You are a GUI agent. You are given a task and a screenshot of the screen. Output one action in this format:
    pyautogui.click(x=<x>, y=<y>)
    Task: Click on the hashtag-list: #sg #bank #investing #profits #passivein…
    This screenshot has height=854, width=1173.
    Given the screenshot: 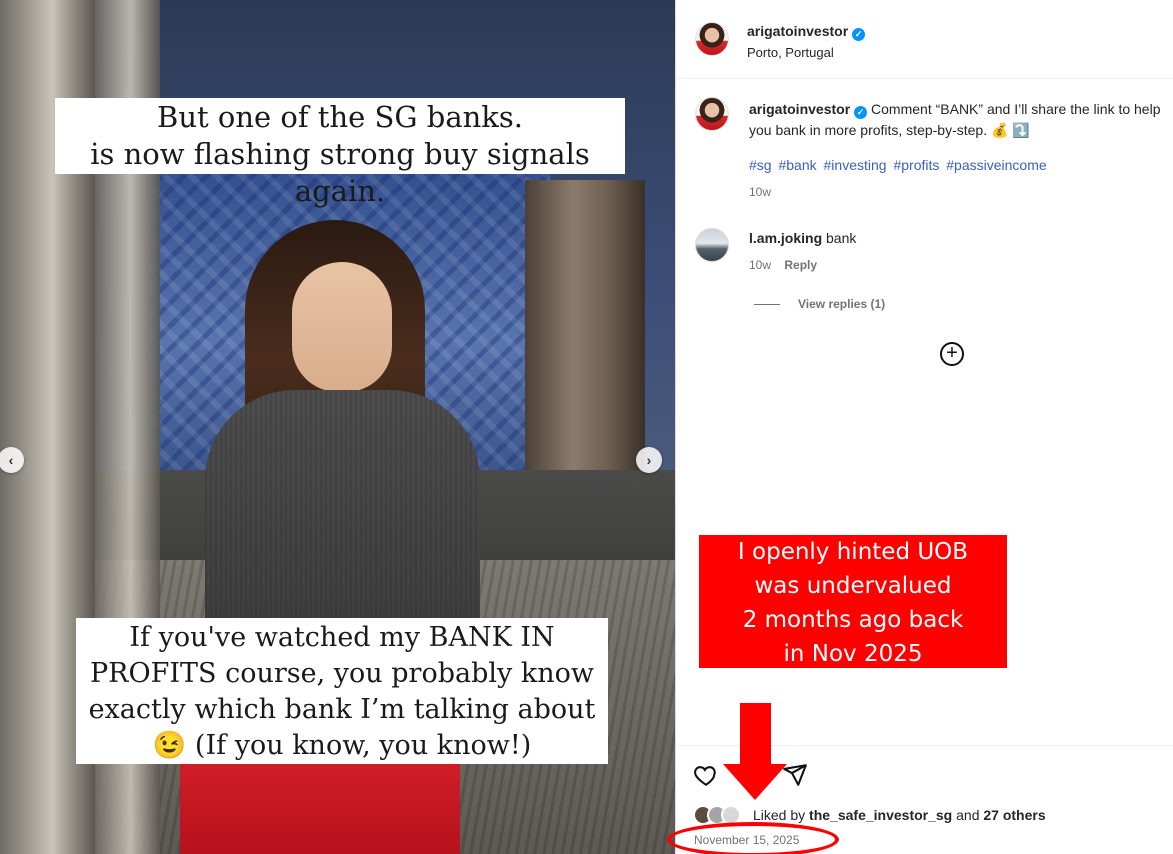 What is the action you would take?
    pyautogui.click(x=899, y=165)
    